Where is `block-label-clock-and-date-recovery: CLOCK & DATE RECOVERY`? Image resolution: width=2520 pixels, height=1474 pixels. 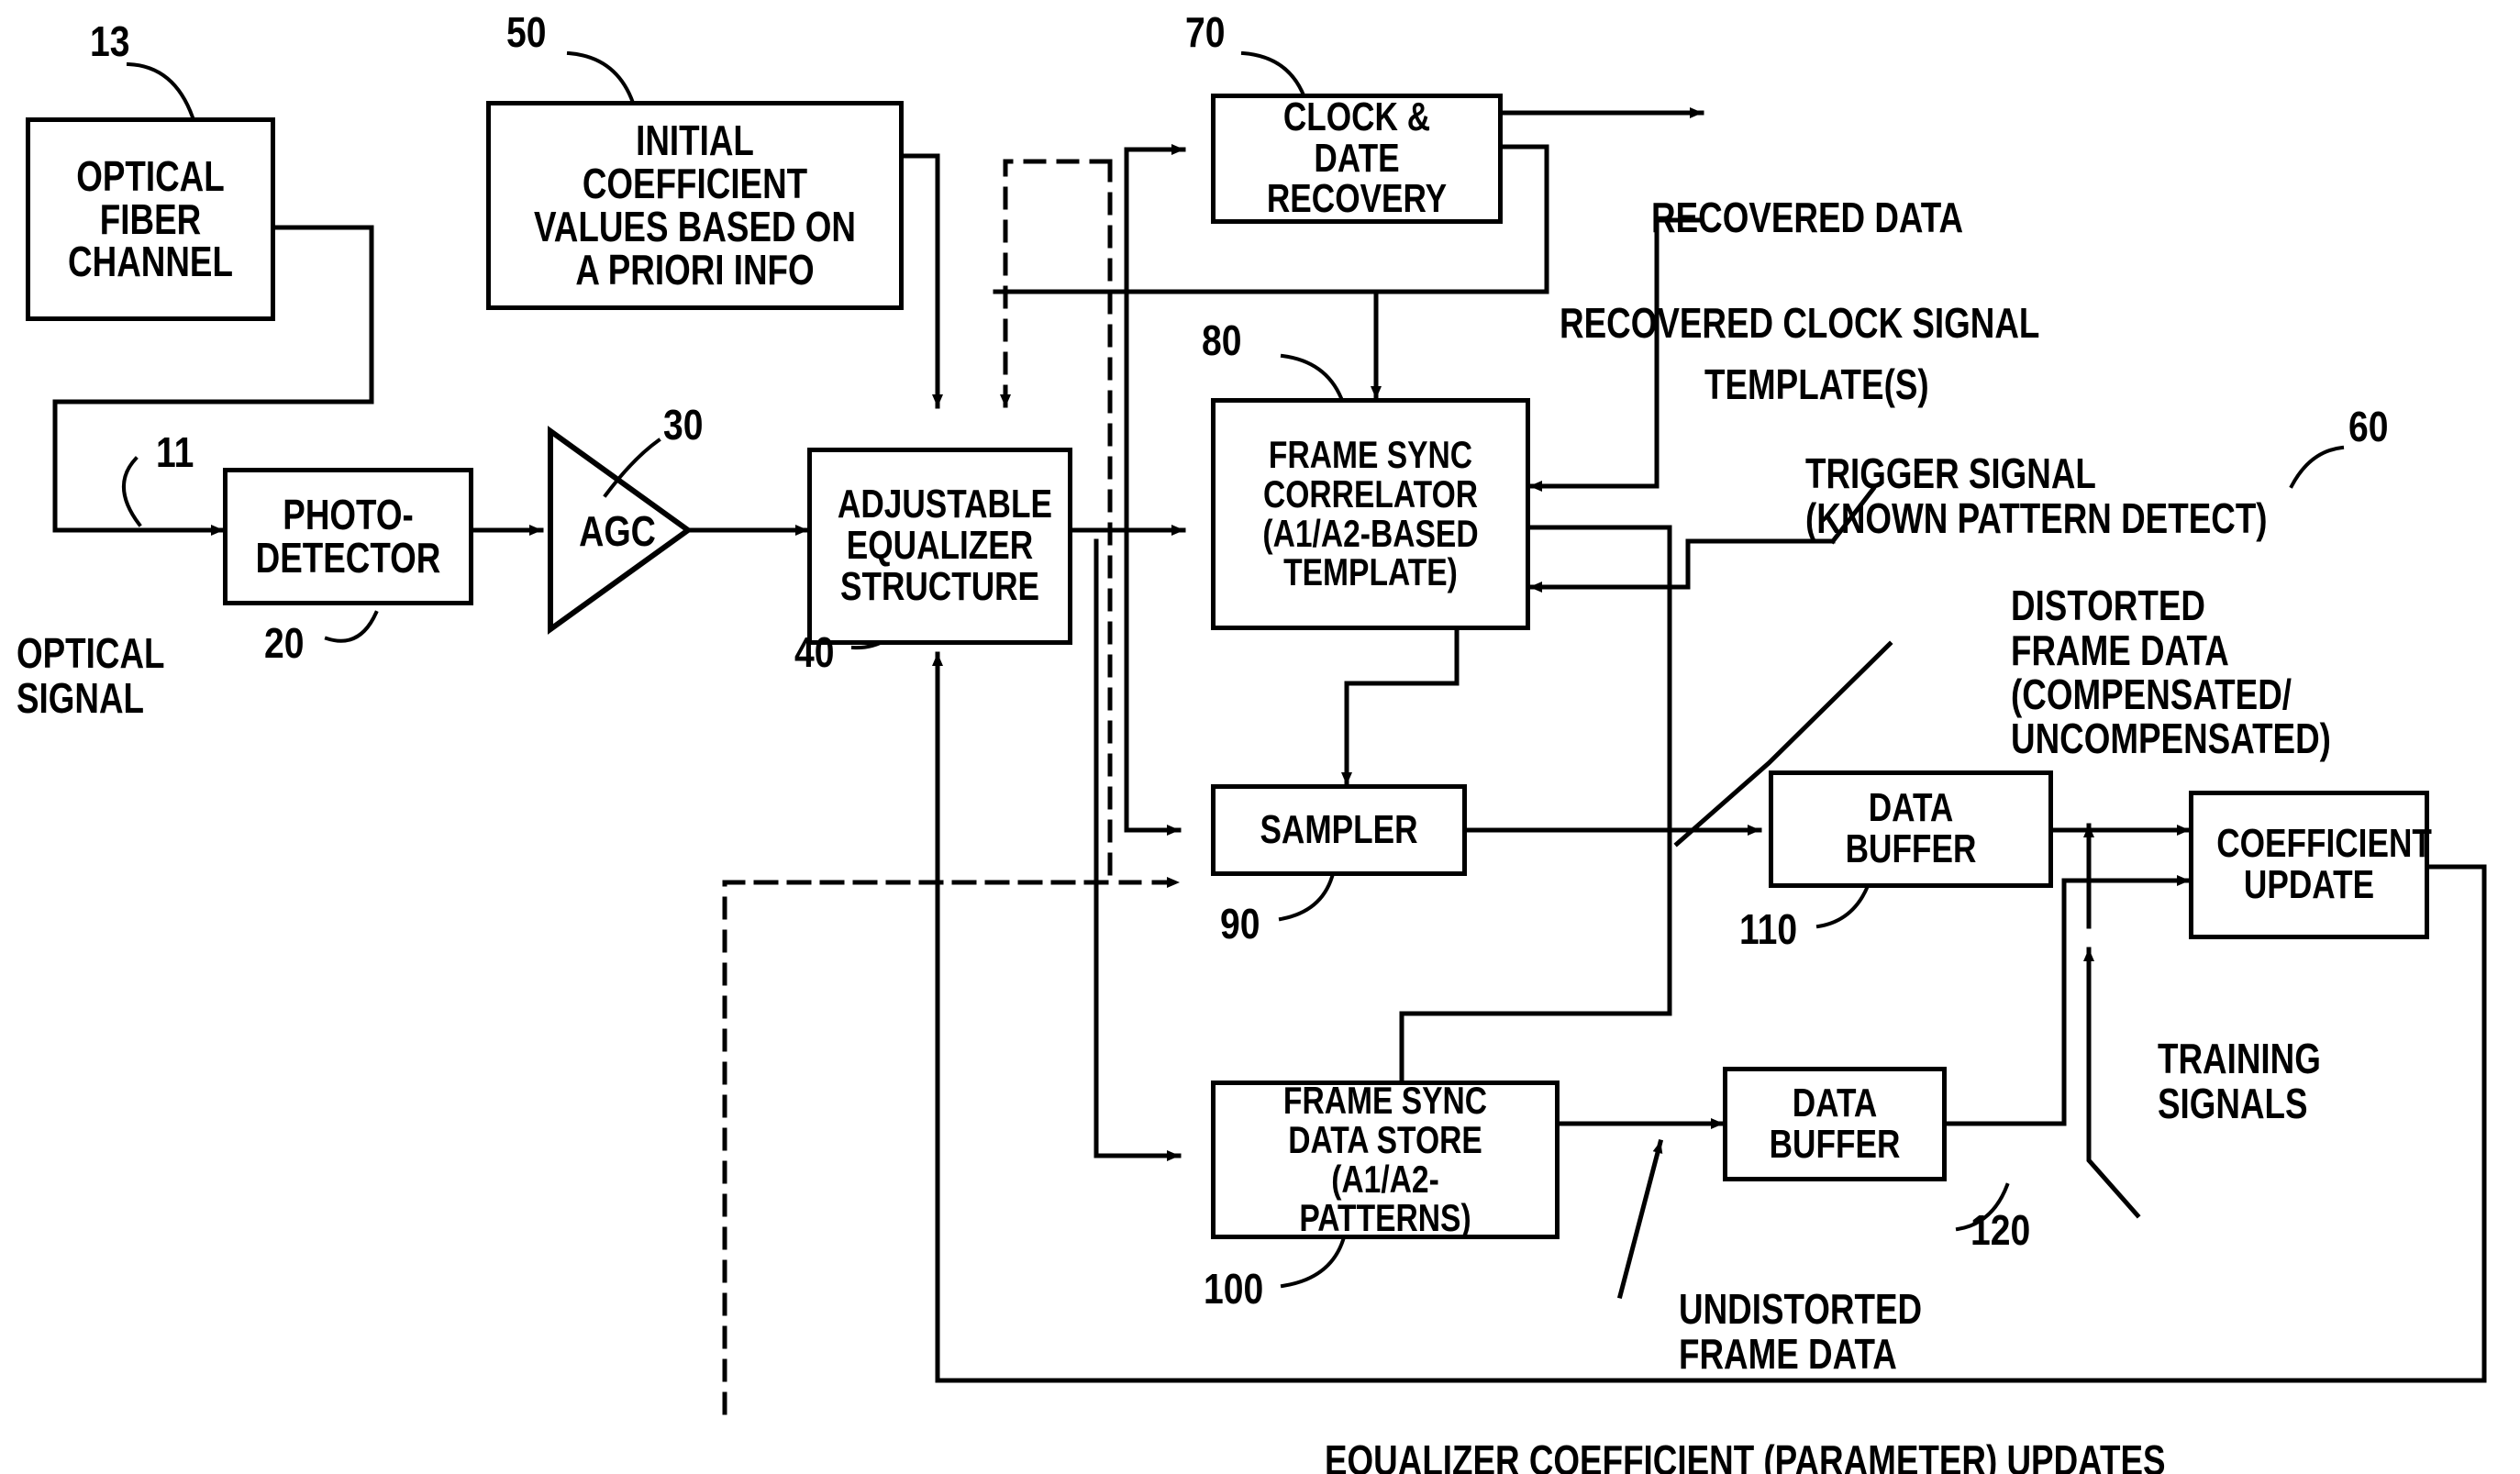 block-label-clock-and-date-recovery: CLOCK & DATE RECOVERY is located at coordinates (1357, 158).